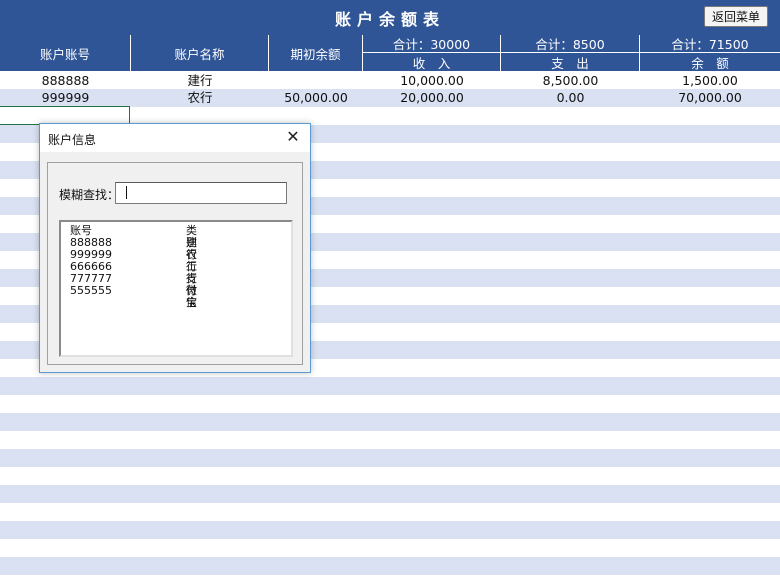  Describe the element at coordinates (200, 98) in the screenshot. I see `cell-account-name: 农行` at that location.